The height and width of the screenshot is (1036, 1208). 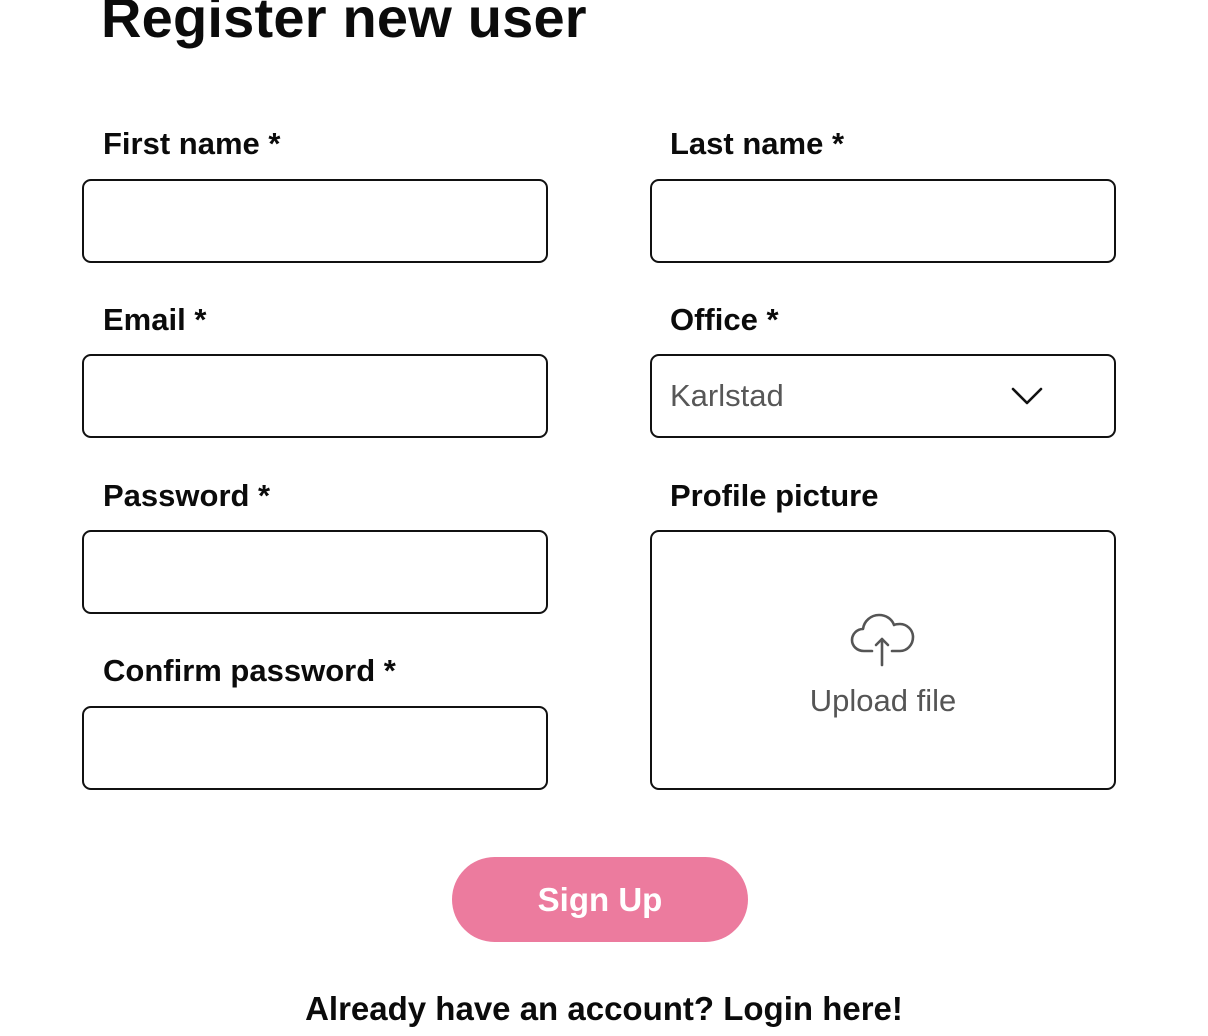 What do you see at coordinates (813, 1008) in the screenshot?
I see `login-link: Login here!` at bounding box center [813, 1008].